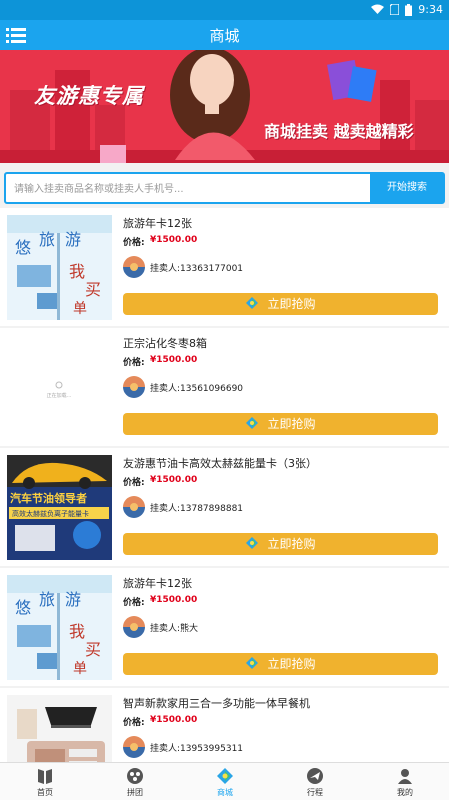  Describe the element at coordinates (378, 9) in the screenshot. I see `wifi-icon` at that location.